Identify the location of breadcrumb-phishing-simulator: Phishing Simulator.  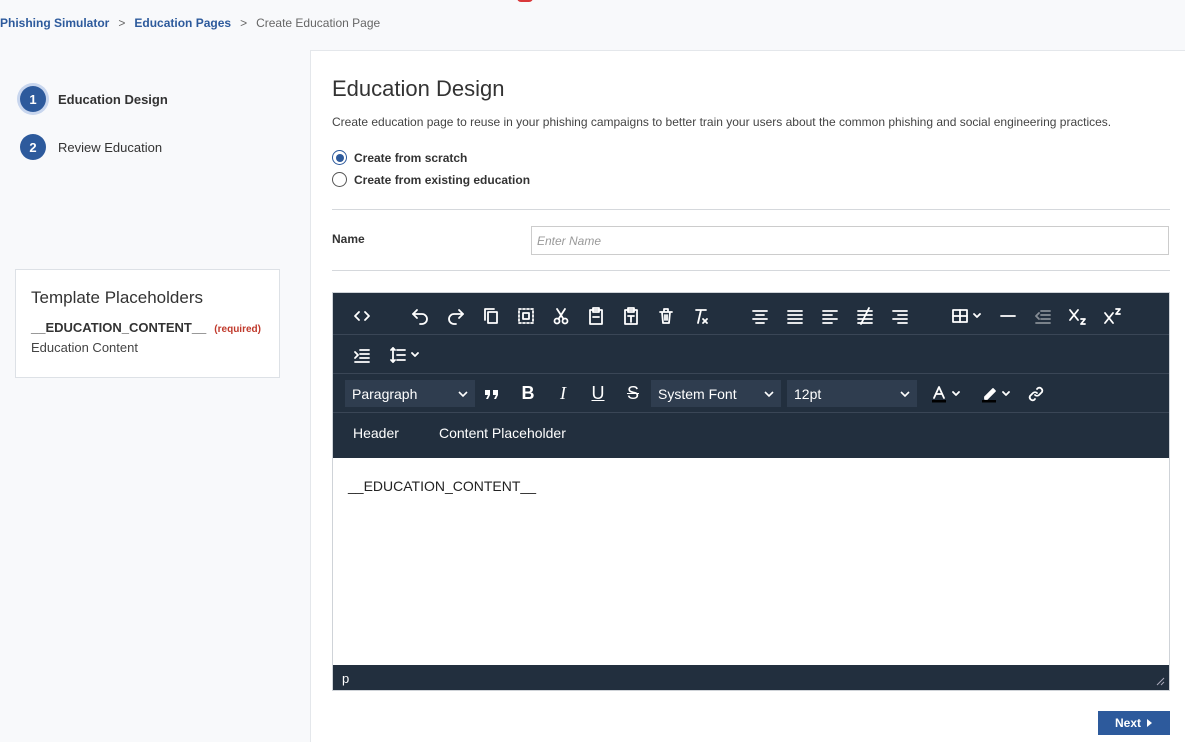
(54, 23).